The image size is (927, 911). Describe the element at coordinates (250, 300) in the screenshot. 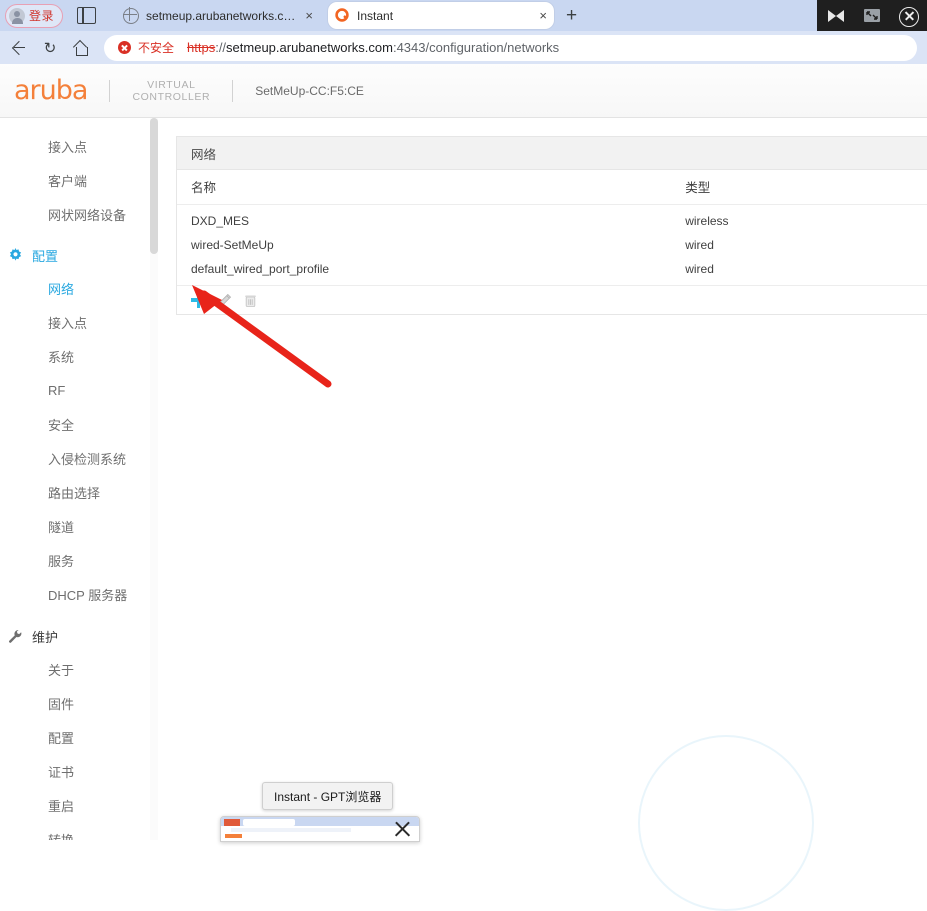

I see `delete-network-button` at that location.